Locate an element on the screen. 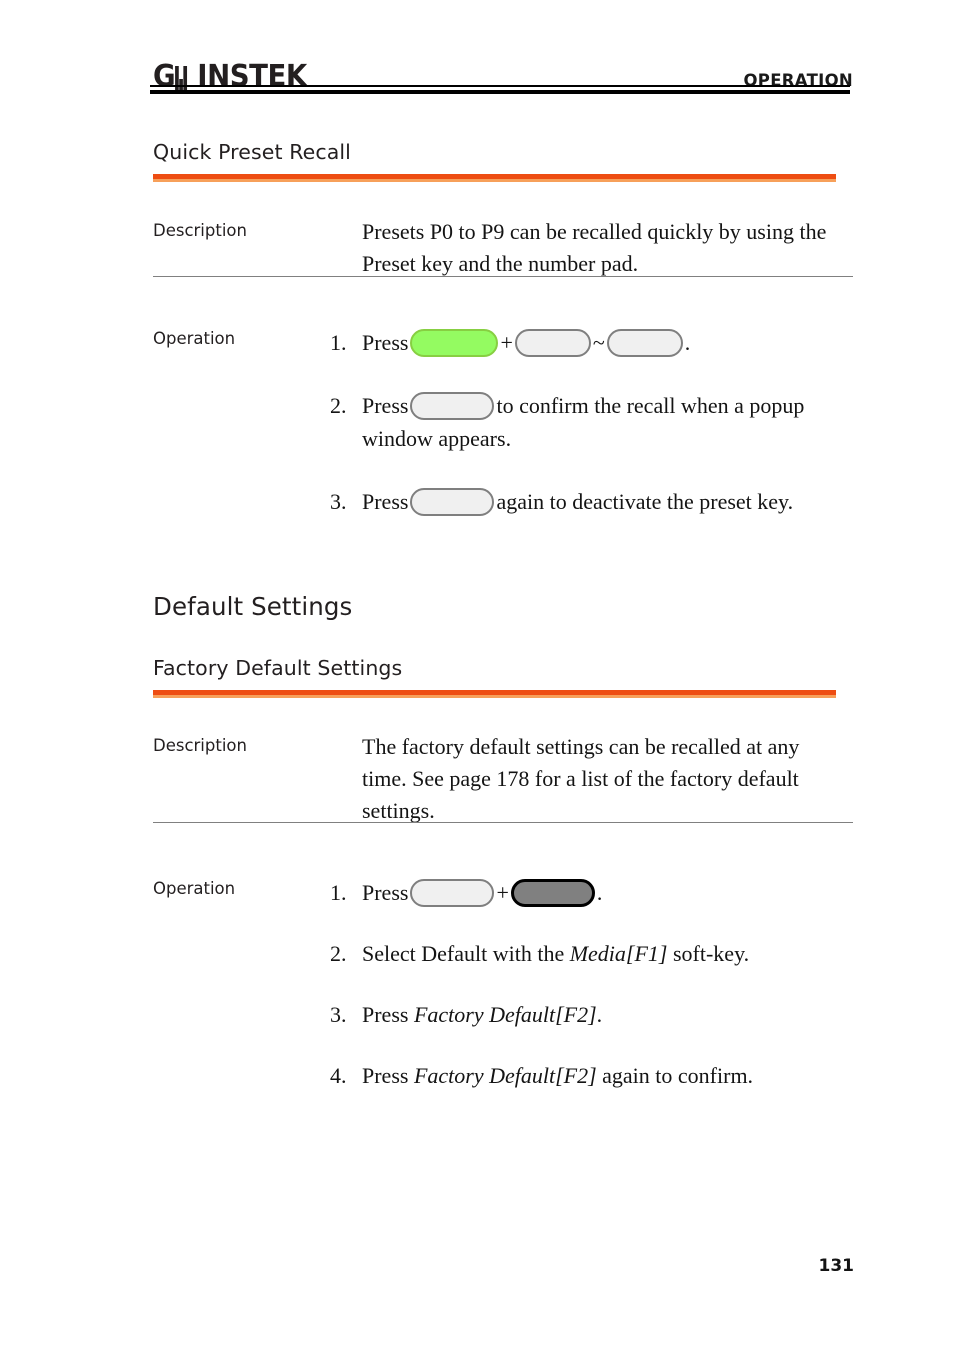 This screenshot has width=954, height=1349. orange-rule-quick-preset-recall is located at coordinates (494, 178).